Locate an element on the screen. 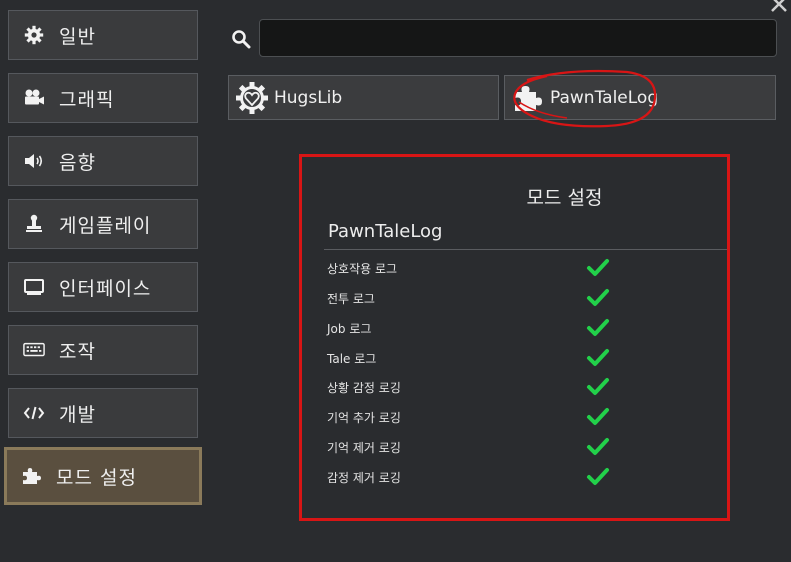  mod-name-heading: PawnTaleLog is located at coordinates (385, 231).